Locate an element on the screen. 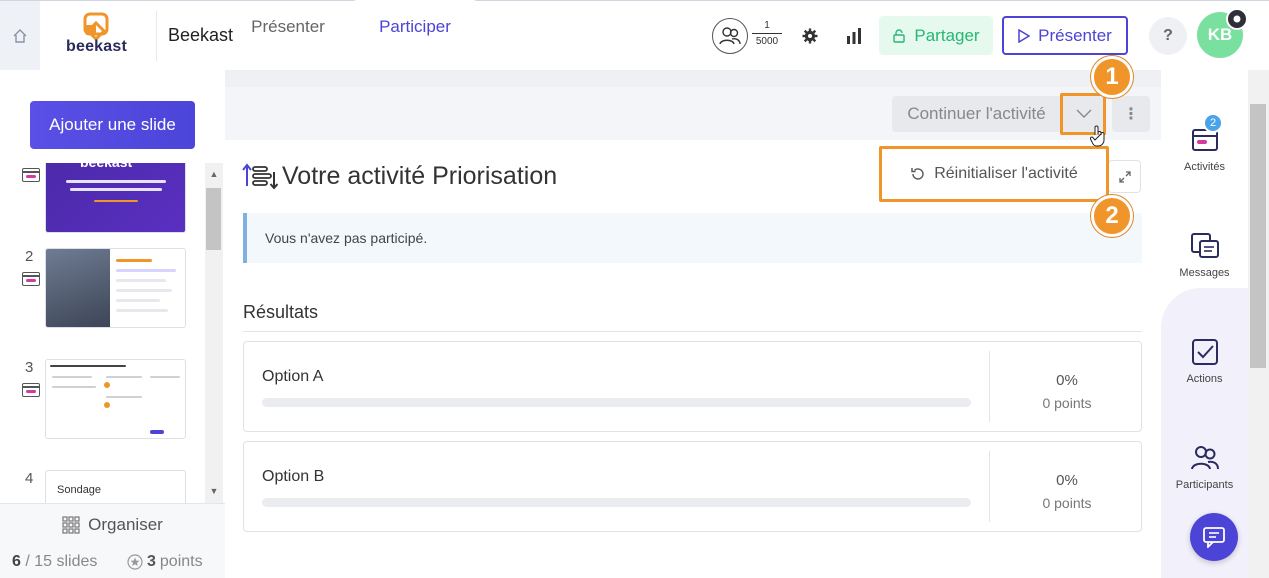  participants-fraction: 1 5000 is located at coordinates (767, 33).